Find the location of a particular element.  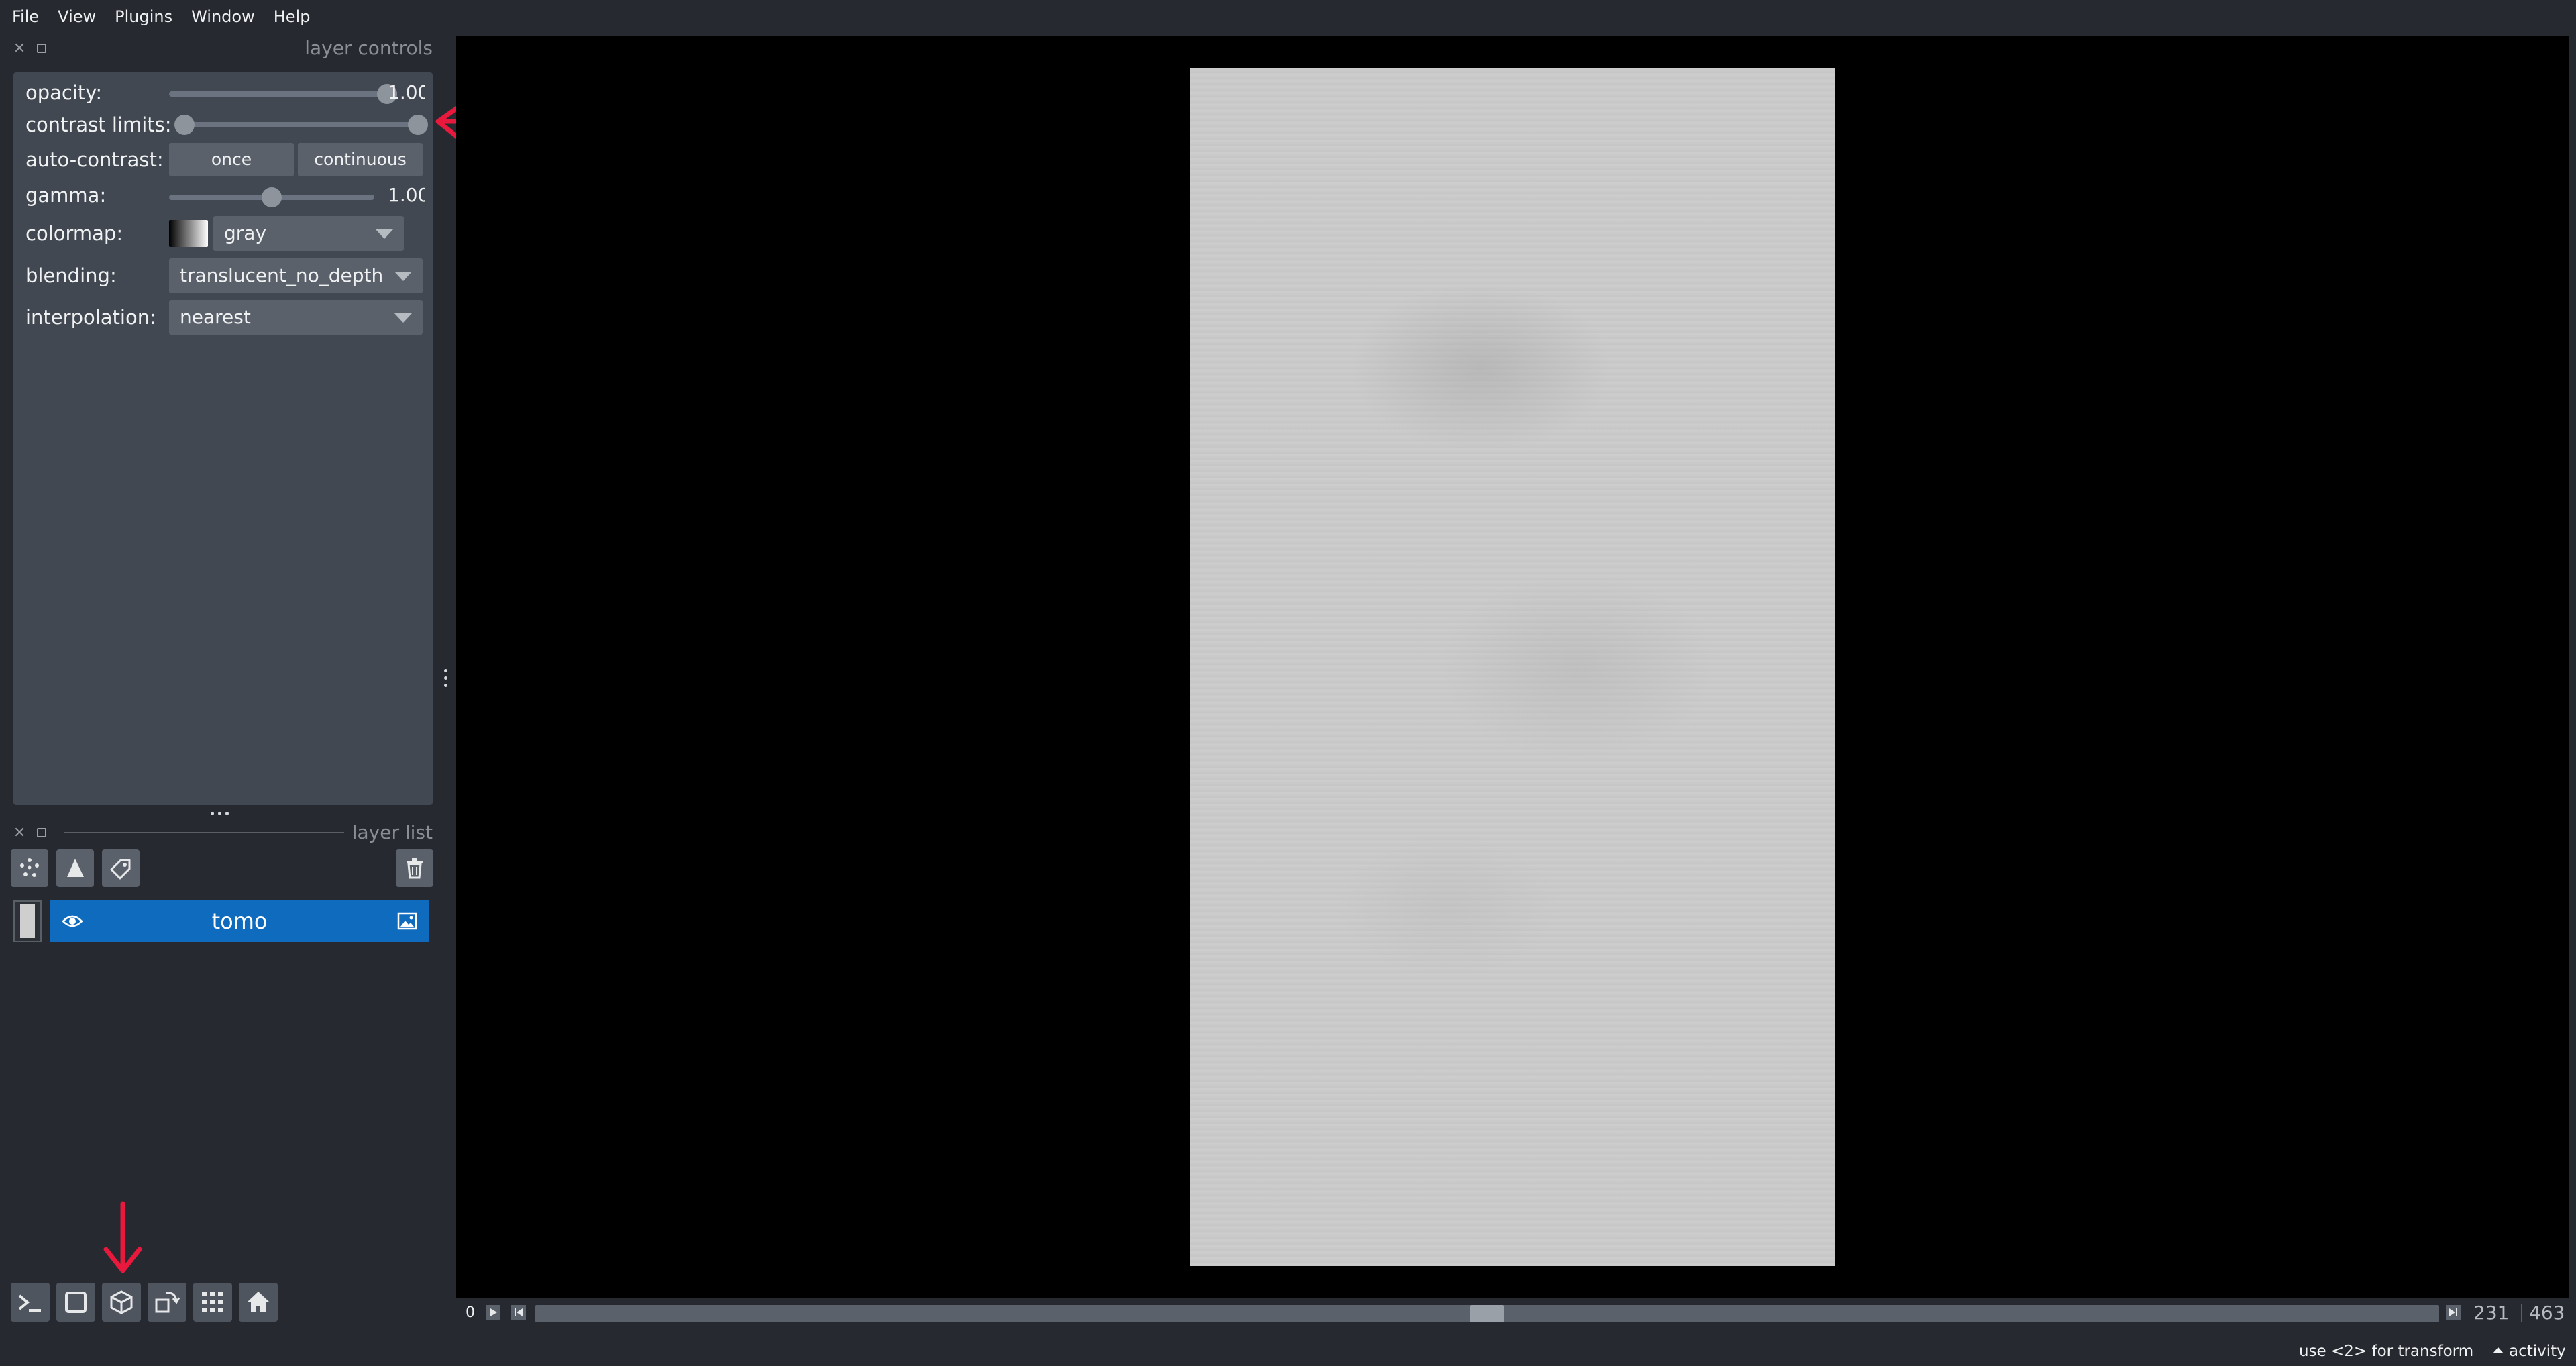

dims-separator is located at coordinates (2521, 1313).